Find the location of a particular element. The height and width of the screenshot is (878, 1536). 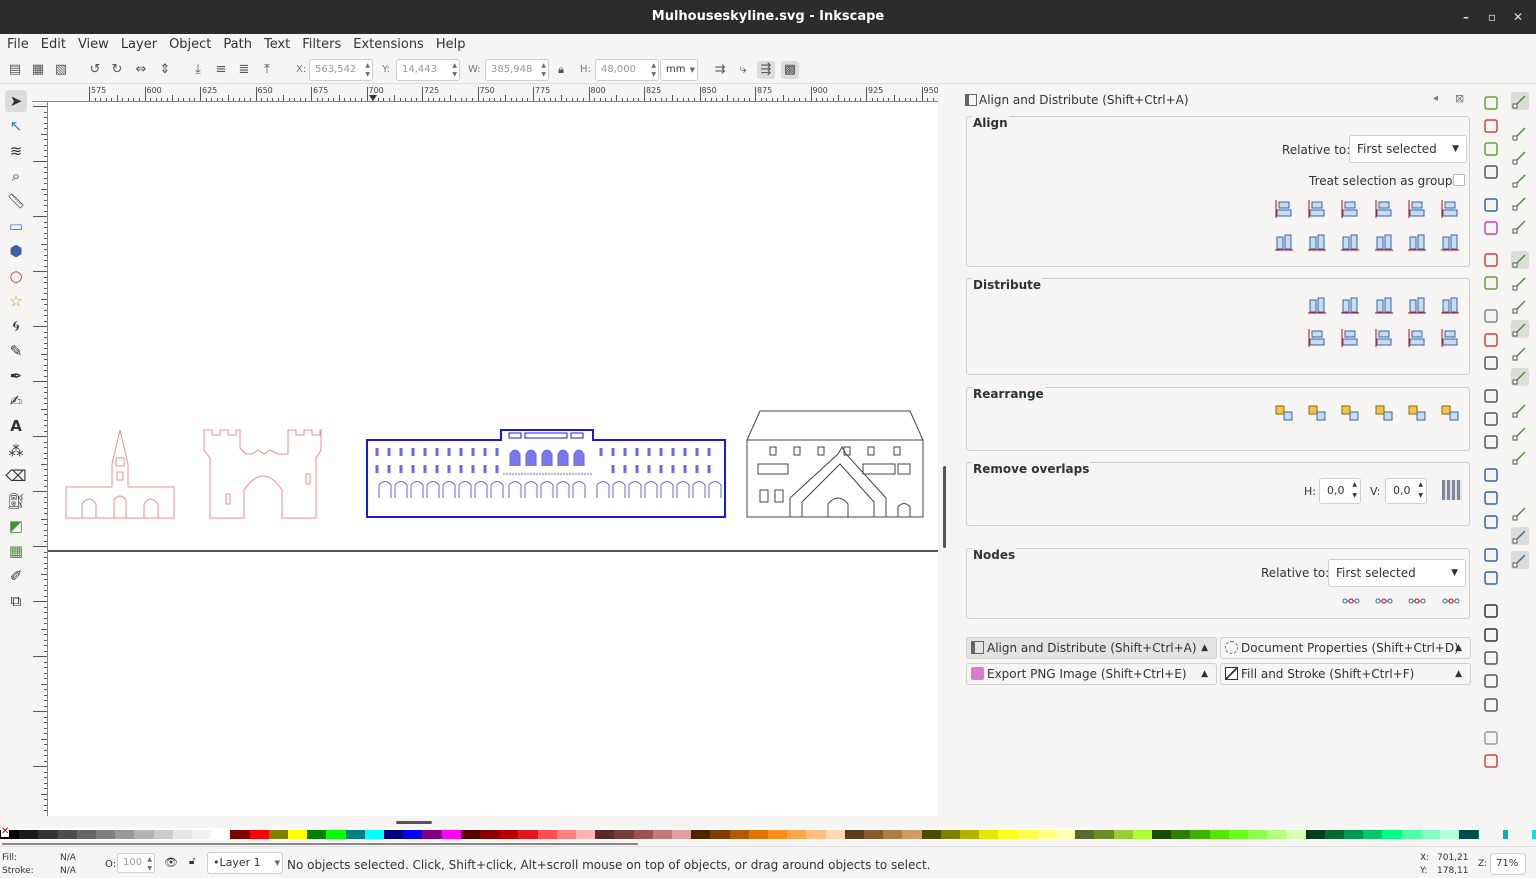

menu-extensions: Extensions is located at coordinates (388, 45).